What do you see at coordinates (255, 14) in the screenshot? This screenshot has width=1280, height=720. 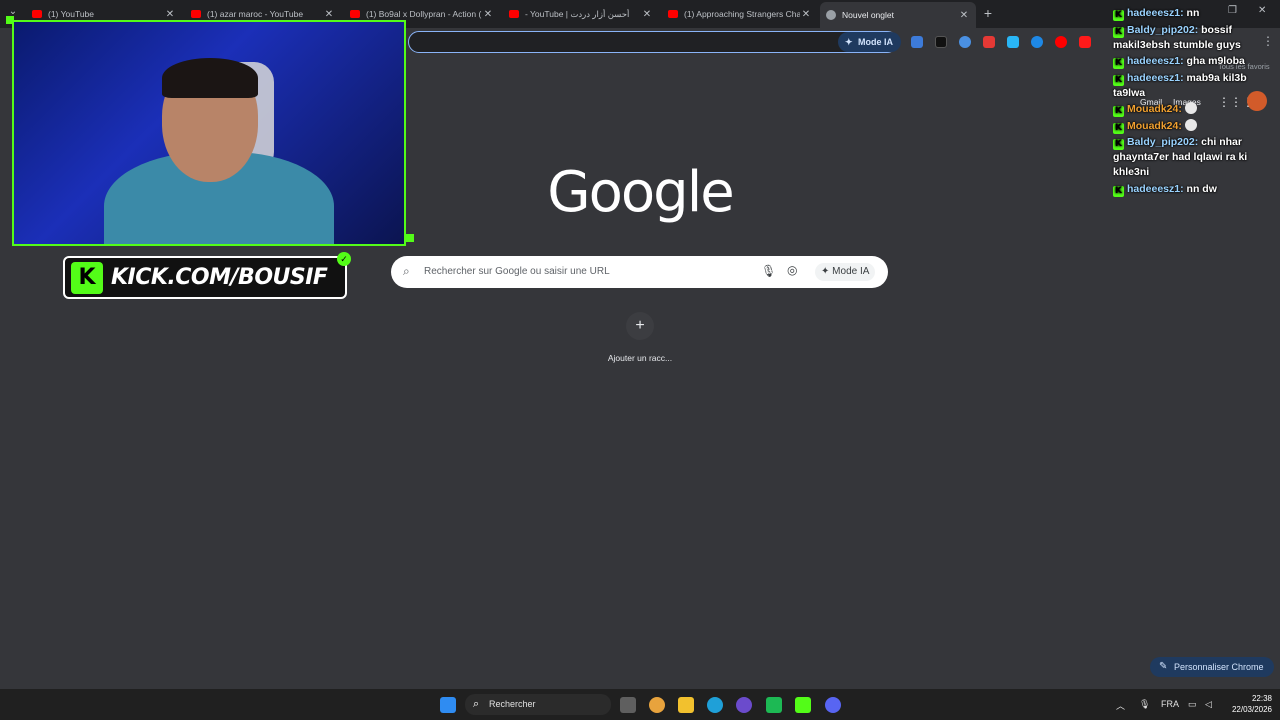 I see `tab-title: (1) azar maroc - YouTube` at bounding box center [255, 14].